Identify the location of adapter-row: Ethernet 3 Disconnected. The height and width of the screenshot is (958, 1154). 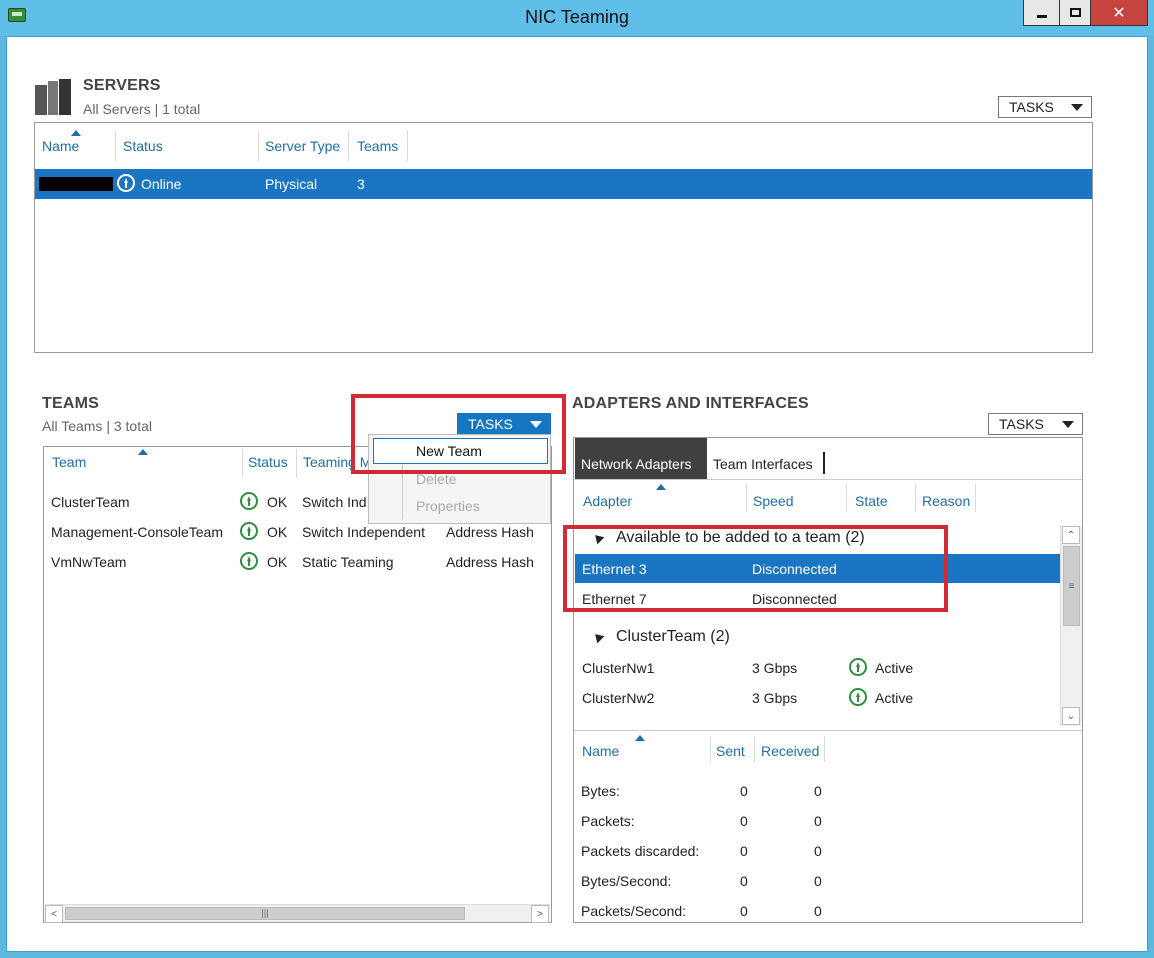
(817, 568).